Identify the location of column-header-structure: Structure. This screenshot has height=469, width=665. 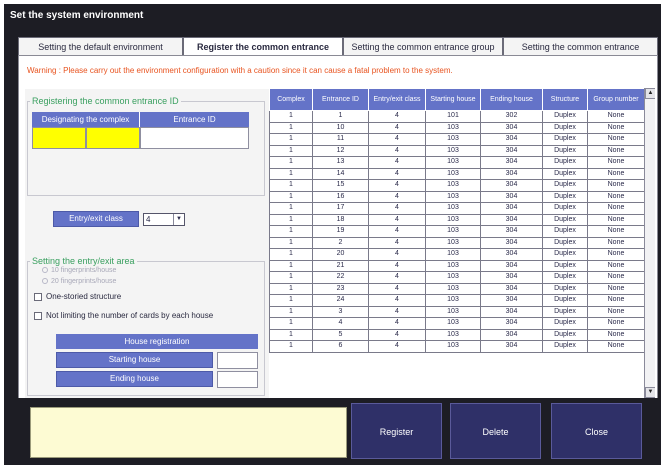
(565, 99).